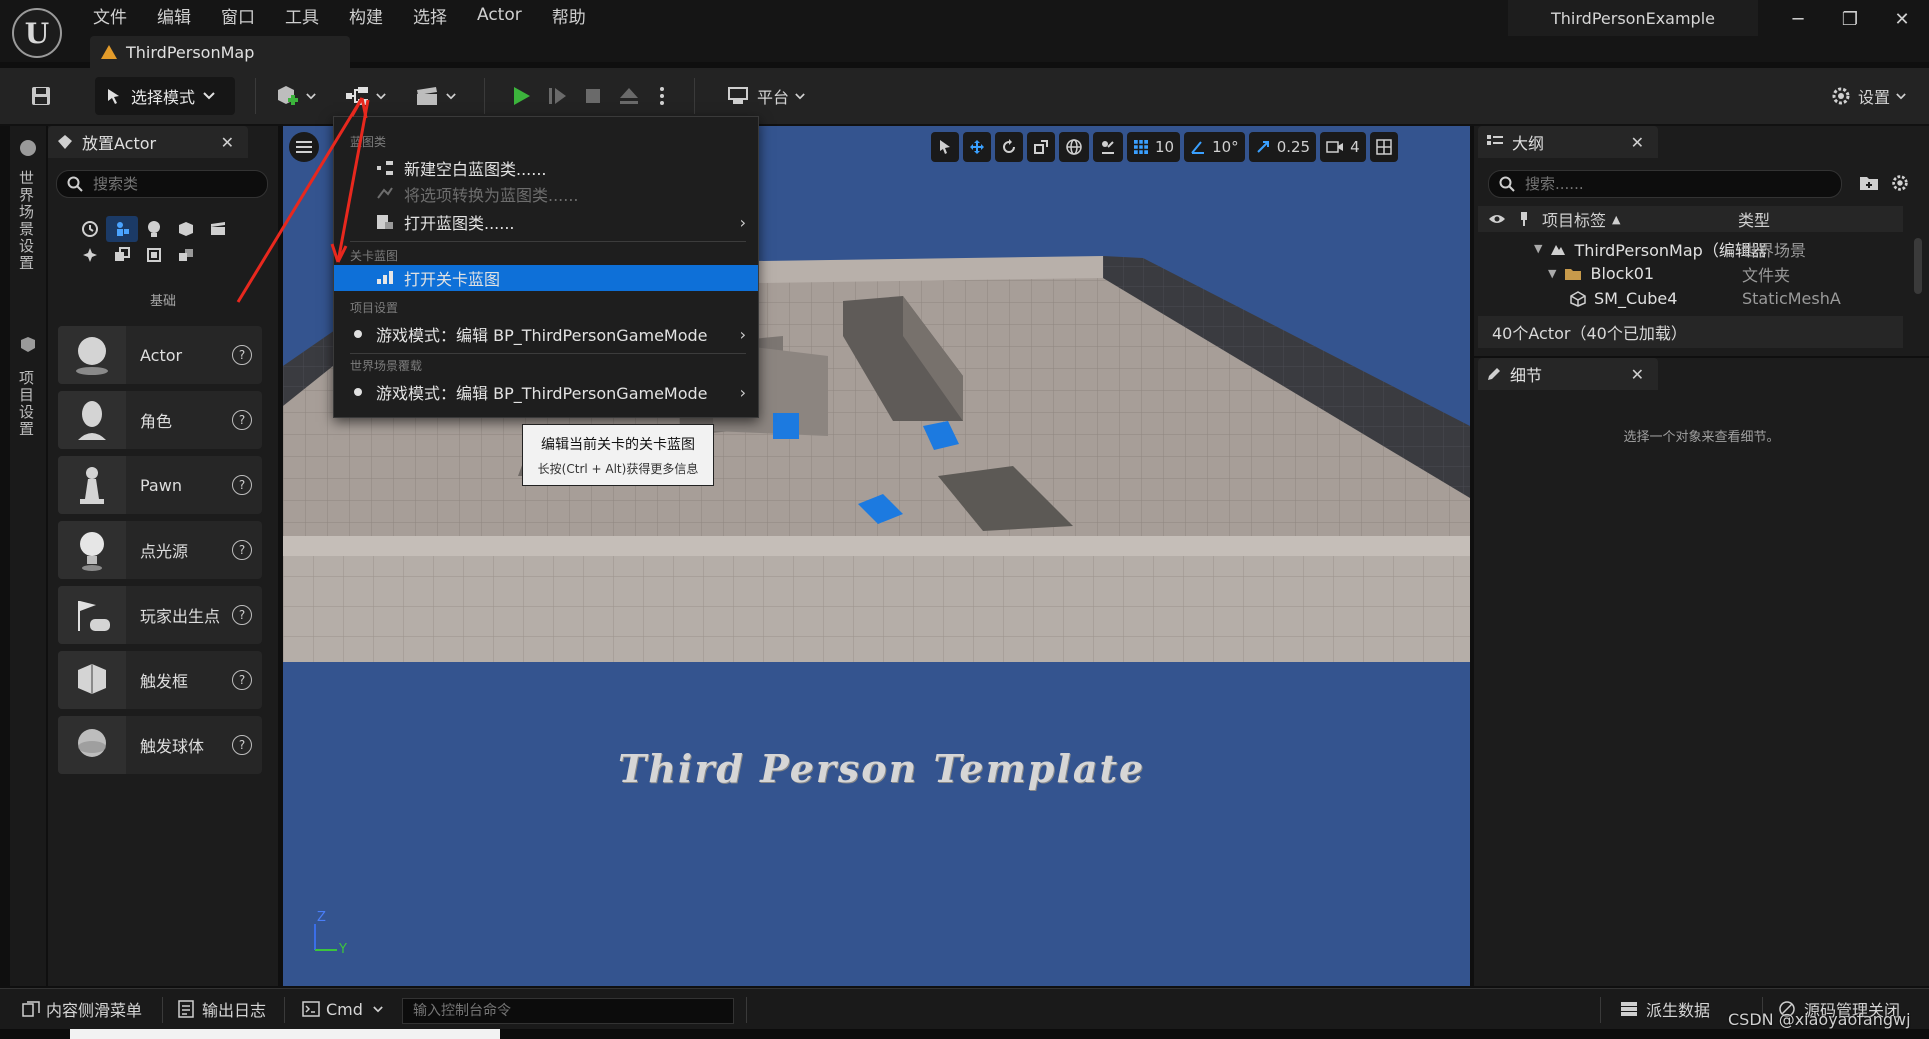 This screenshot has height=1039, width=1929. Describe the element at coordinates (521, 96) in the screenshot. I see `play-button` at that location.